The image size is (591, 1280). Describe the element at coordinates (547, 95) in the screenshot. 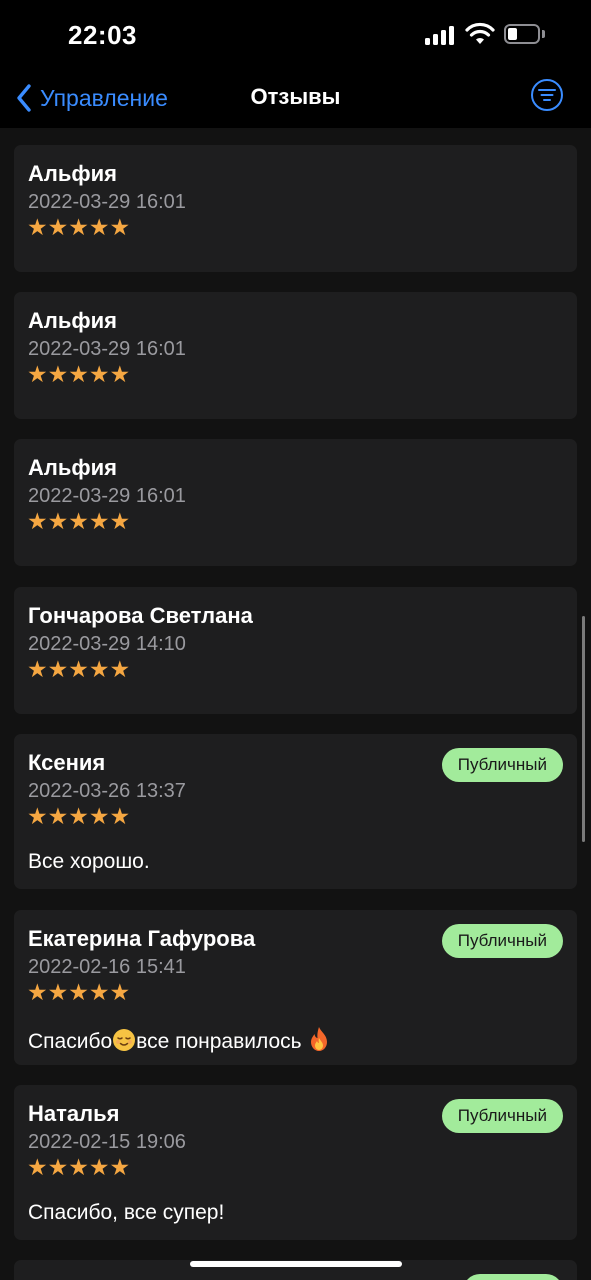

I see `filter-icon` at that location.